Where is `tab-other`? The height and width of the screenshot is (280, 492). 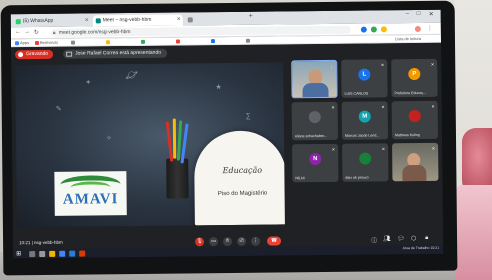
tab-other is located at coordinates (215, 20).